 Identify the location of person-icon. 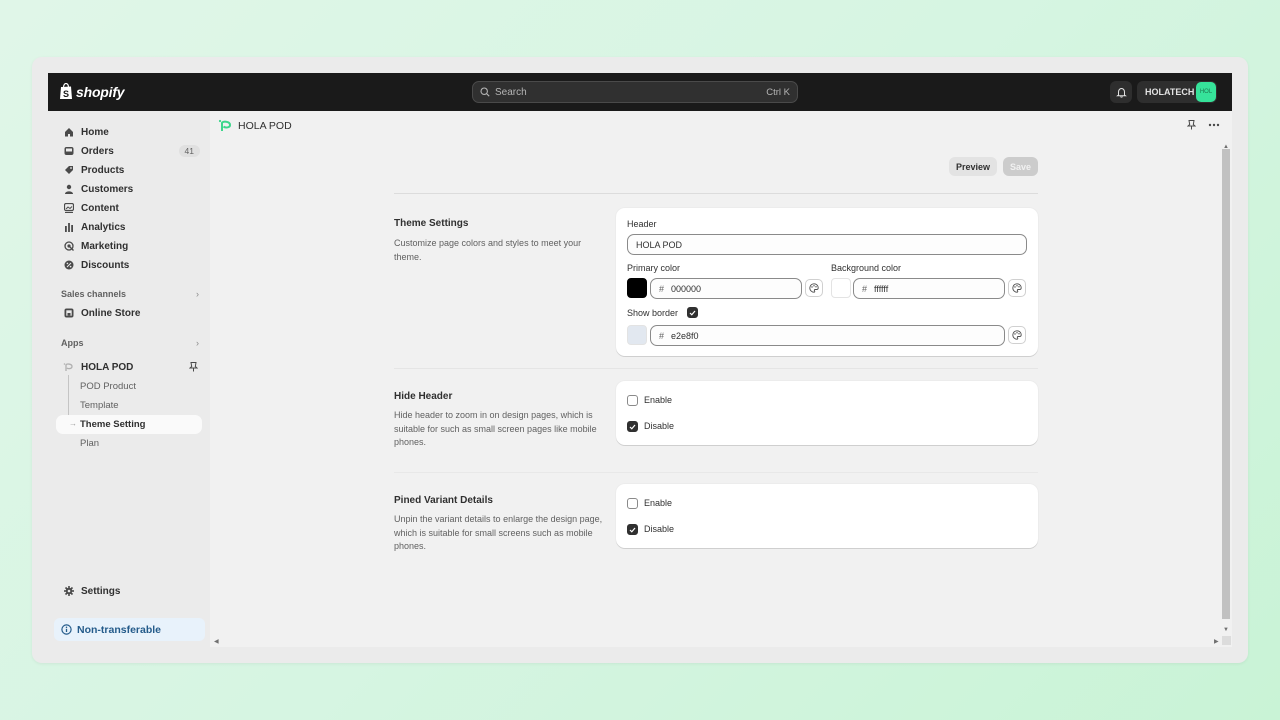
(68, 189).